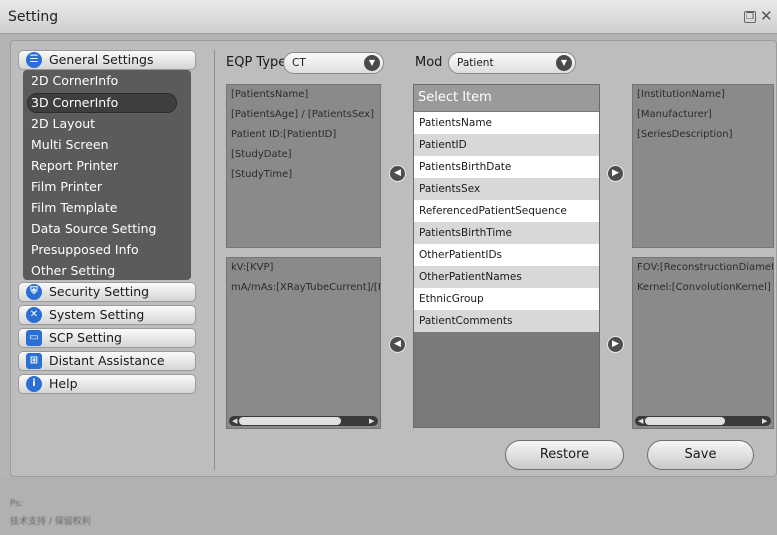 The width and height of the screenshot is (777, 535). I want to click on sub-item-presupposed-info: Presupposed Info, so click(85, 249).